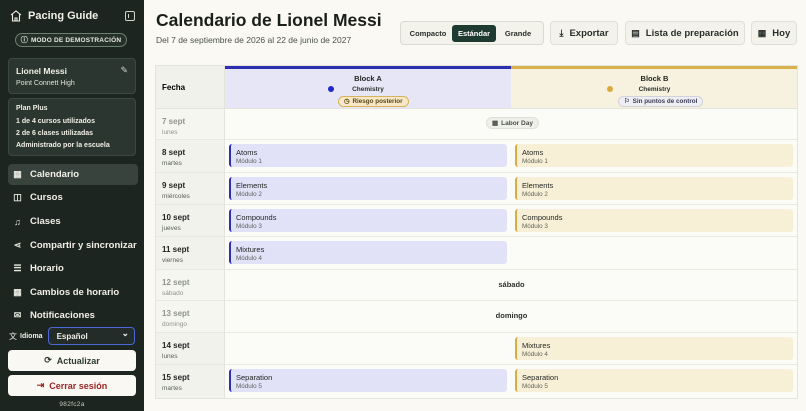  What do you see at coordinates (176, 377) in the screenshot?
I see `date-label: 15 sept` at bounding box center [176, 377].